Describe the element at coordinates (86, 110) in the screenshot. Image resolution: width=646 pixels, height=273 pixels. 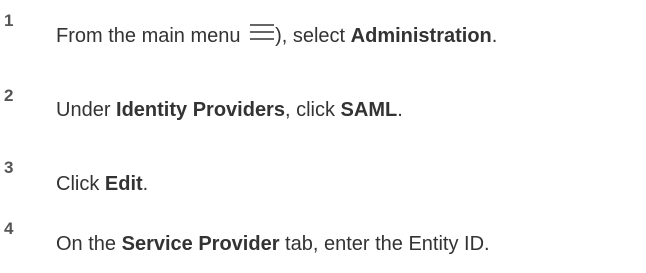
I see `step-text-segment: Under` at that location.